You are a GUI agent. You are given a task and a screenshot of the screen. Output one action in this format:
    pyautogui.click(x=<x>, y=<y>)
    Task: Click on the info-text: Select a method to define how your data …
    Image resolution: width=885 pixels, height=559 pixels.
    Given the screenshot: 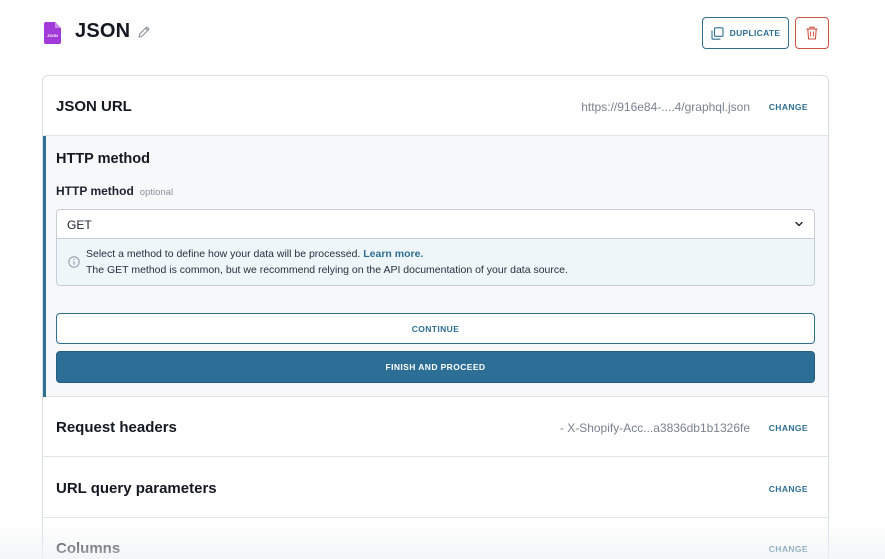 What is the action you would take?
    pyautogui.click(x=223, y=254)
    